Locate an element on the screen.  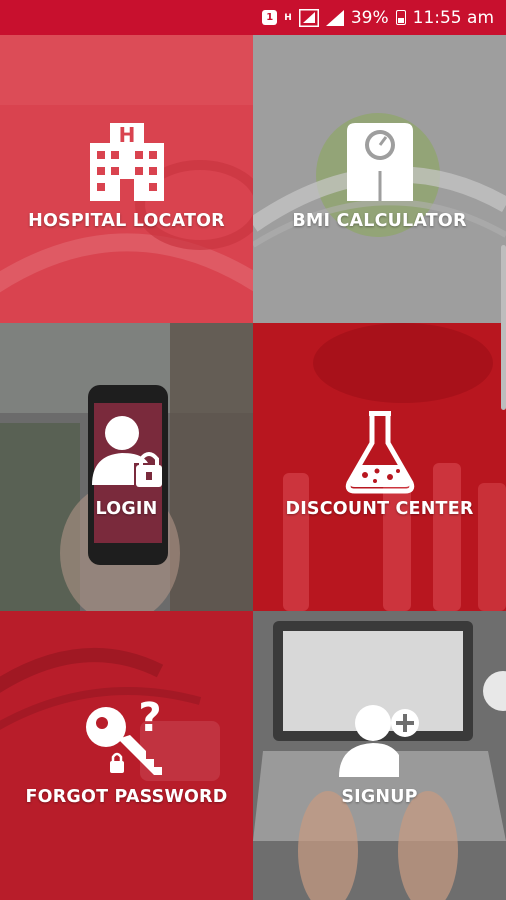
add-user-icon is located at coordinates (378, 741).